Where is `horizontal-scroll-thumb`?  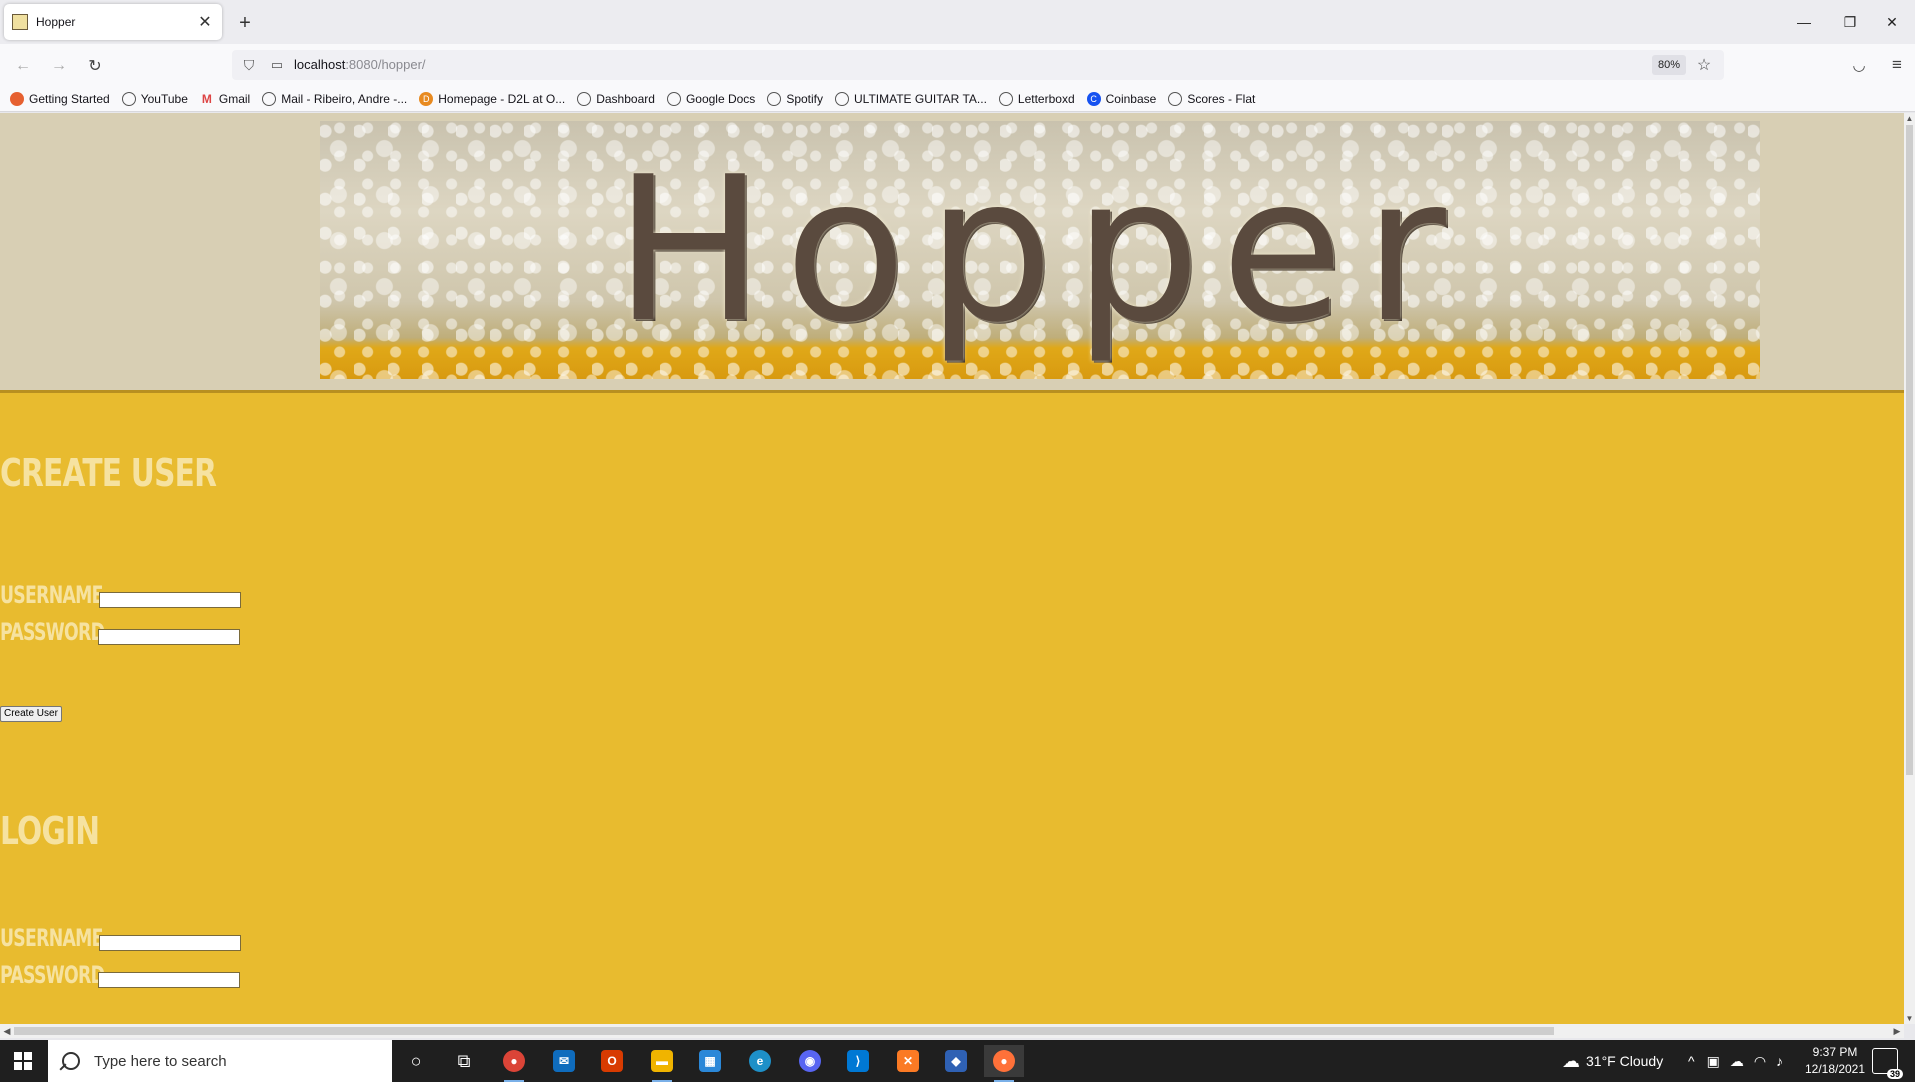 horizontal-scroll-thumb is located at coordinates (784, 1031).